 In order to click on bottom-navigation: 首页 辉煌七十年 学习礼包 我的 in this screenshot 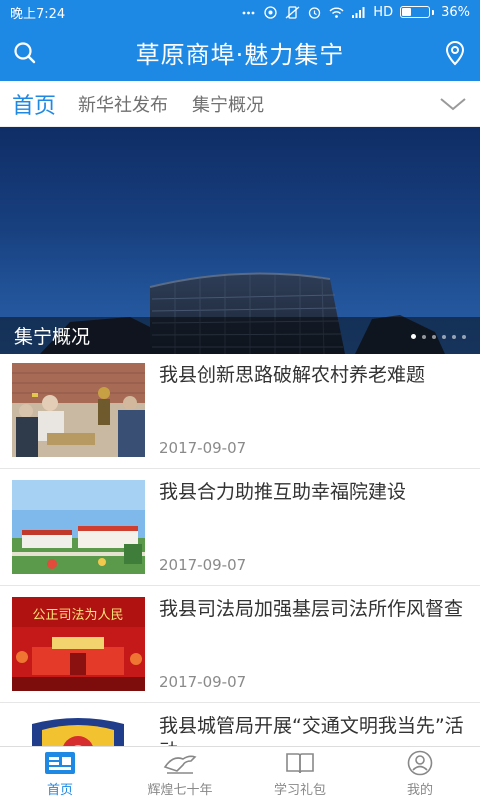, I will do `click(240, 773)`.